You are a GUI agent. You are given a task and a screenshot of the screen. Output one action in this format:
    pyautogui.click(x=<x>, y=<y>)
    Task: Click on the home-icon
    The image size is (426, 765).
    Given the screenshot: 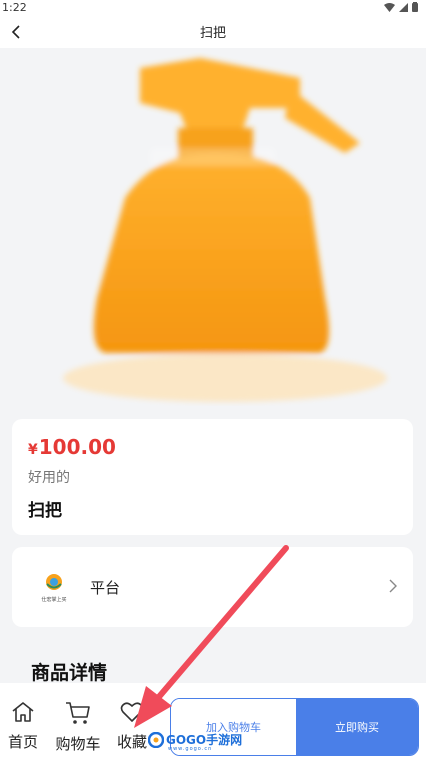 What is the action you would take?
    pyautogui.click(x=23, y=712)
    